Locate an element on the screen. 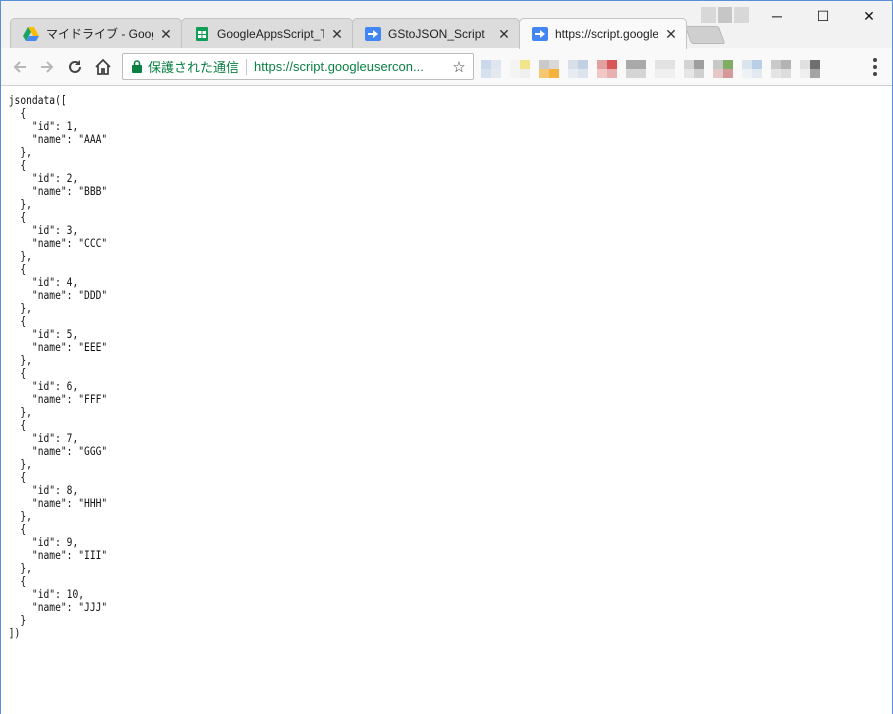  lock-icon is located at coordinates (137, 66).